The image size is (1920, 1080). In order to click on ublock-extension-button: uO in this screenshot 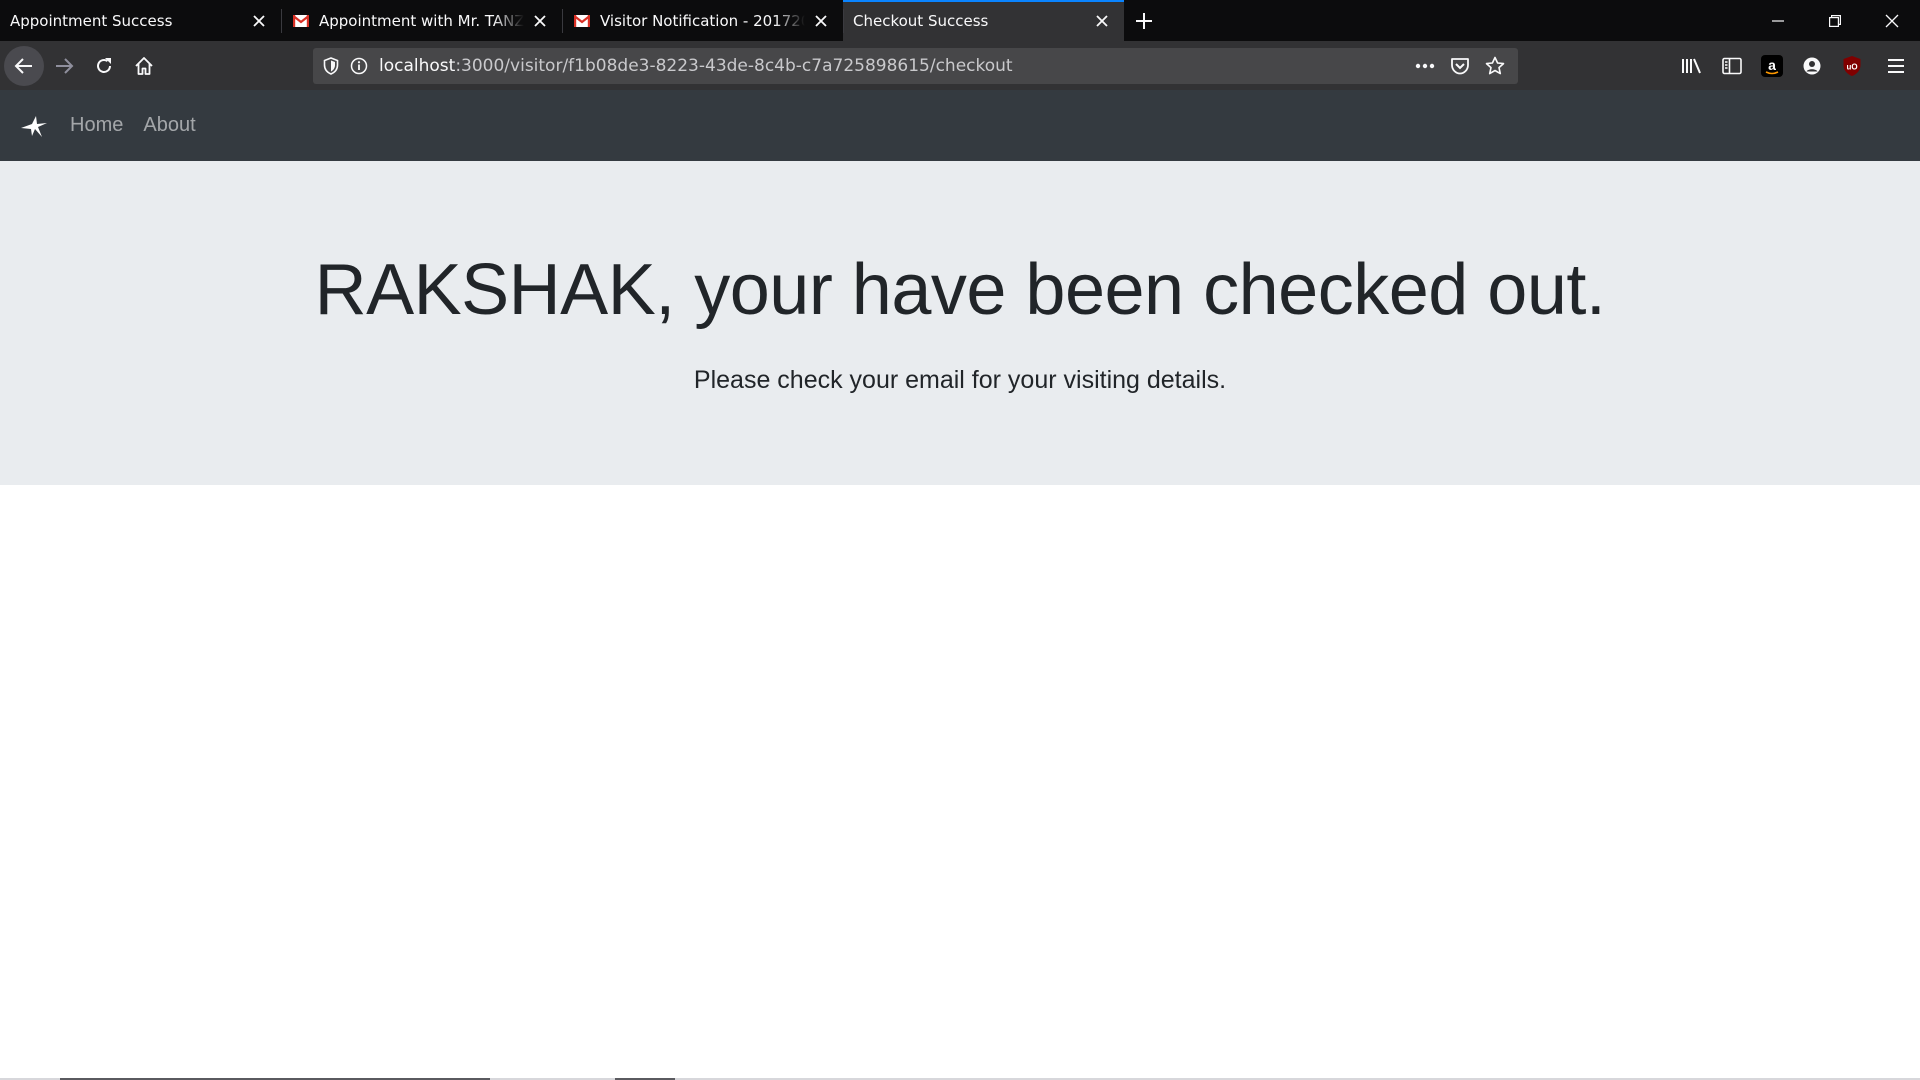, I will do `click(1852, 66)`.